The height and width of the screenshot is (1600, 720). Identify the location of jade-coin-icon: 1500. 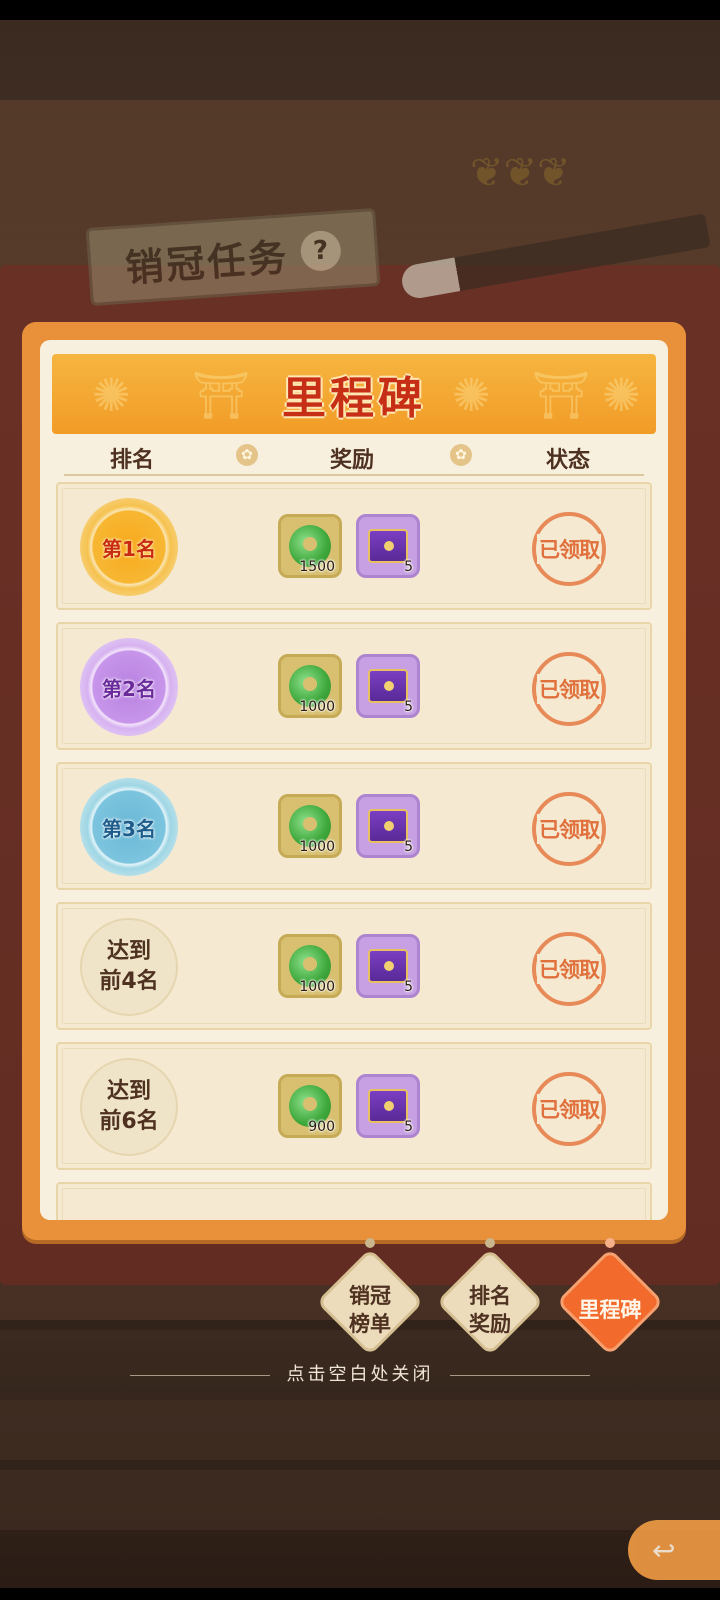
(310, 546).